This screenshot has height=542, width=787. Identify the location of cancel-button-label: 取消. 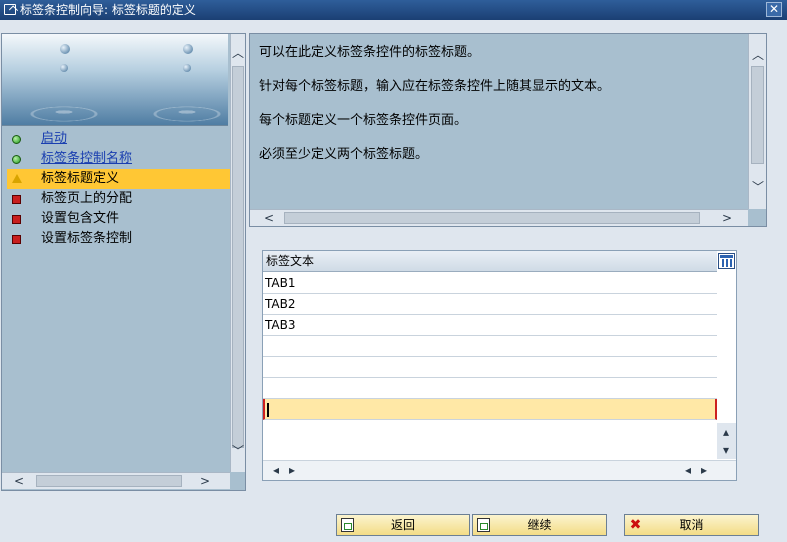
(691, 525).